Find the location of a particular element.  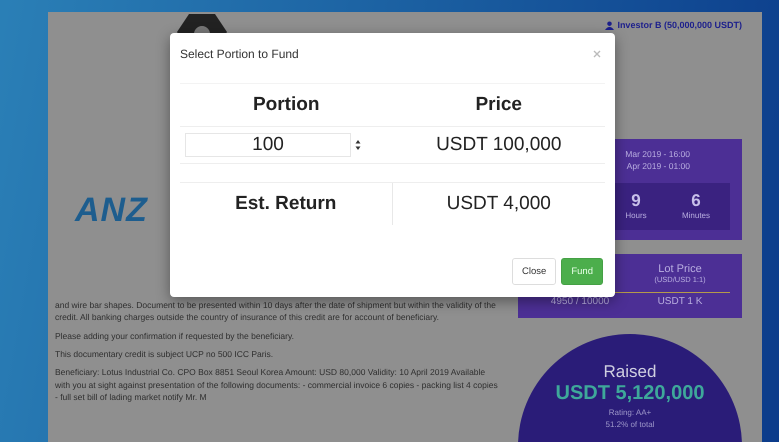

column-header: Portion is located at coordinates (286, 105).